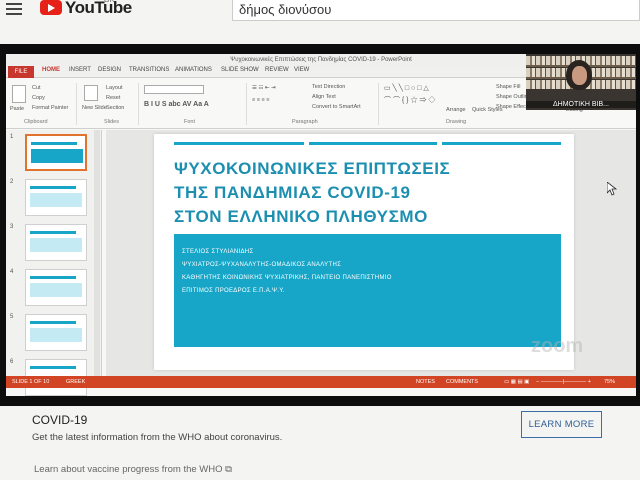 This screenshot has width=640, height=480. What do you see at coordinates (406, 88) in the screenshot?
I see `shapes-gallery: ▭ ╲ ╲ □ ○ □ △` at bounding box center [406, 88].